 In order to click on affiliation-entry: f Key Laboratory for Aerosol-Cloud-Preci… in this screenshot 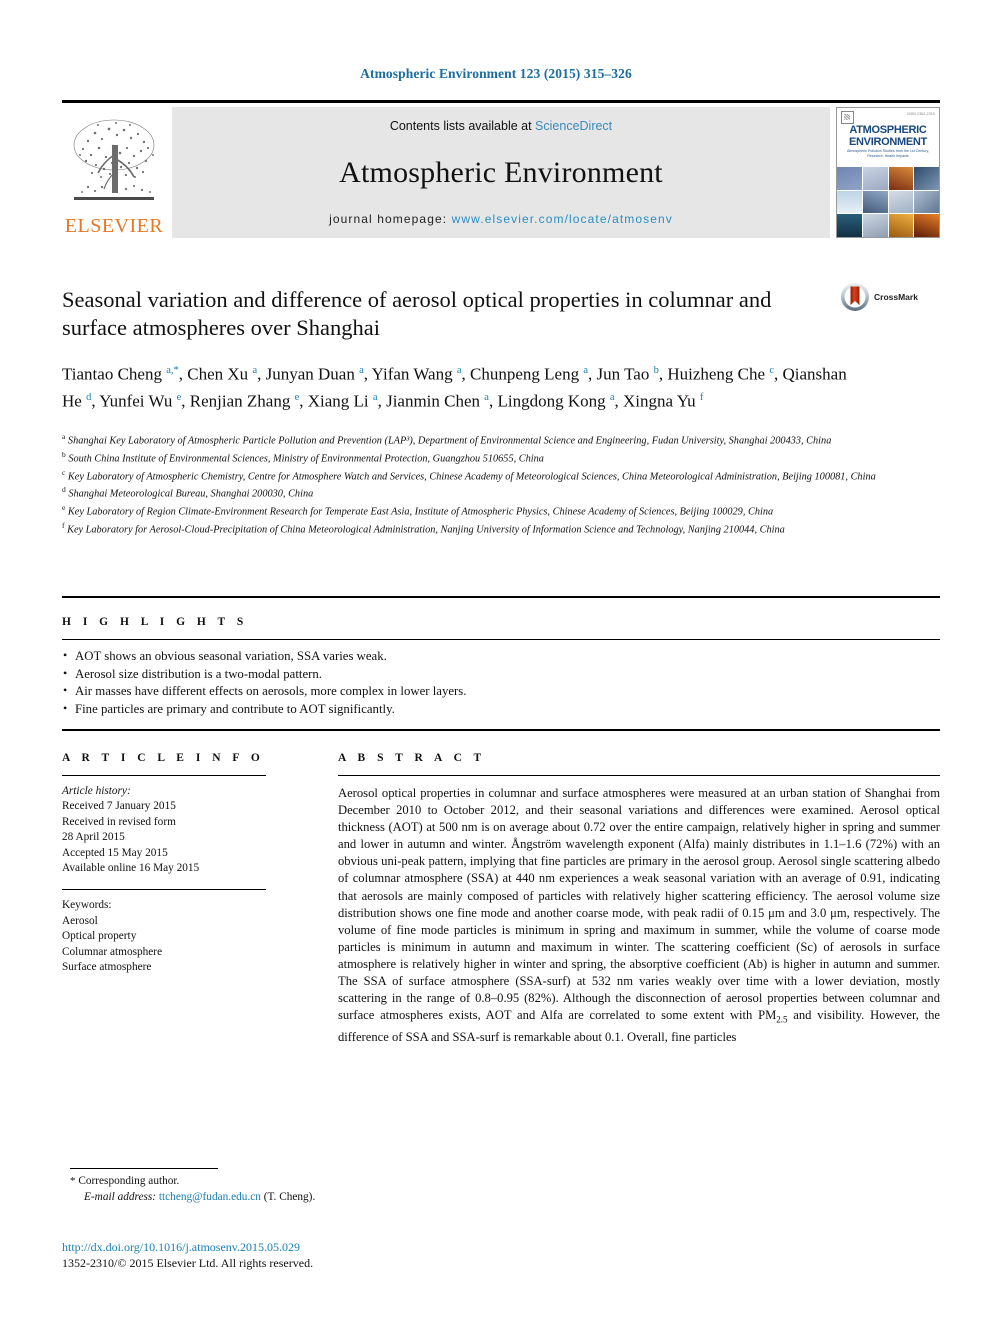, I will do `click(497, 528)`.